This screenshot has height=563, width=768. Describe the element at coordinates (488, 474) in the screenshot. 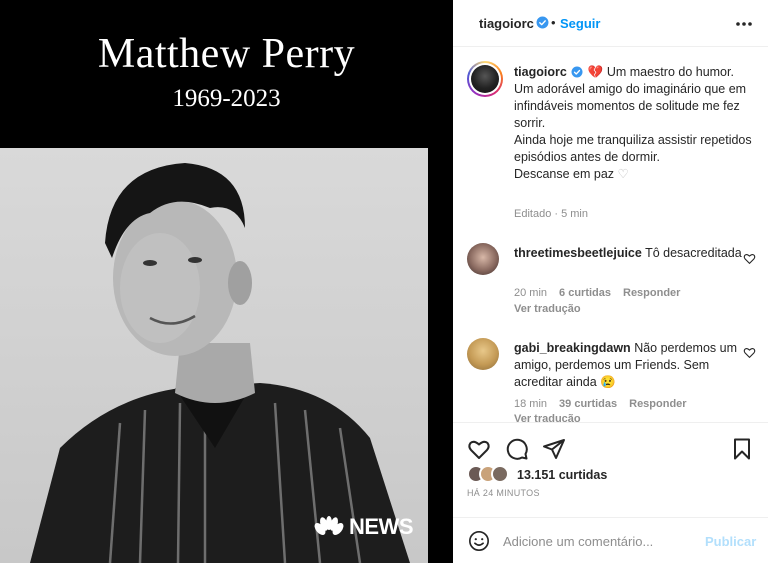

I see `liker-avatars` at that location.